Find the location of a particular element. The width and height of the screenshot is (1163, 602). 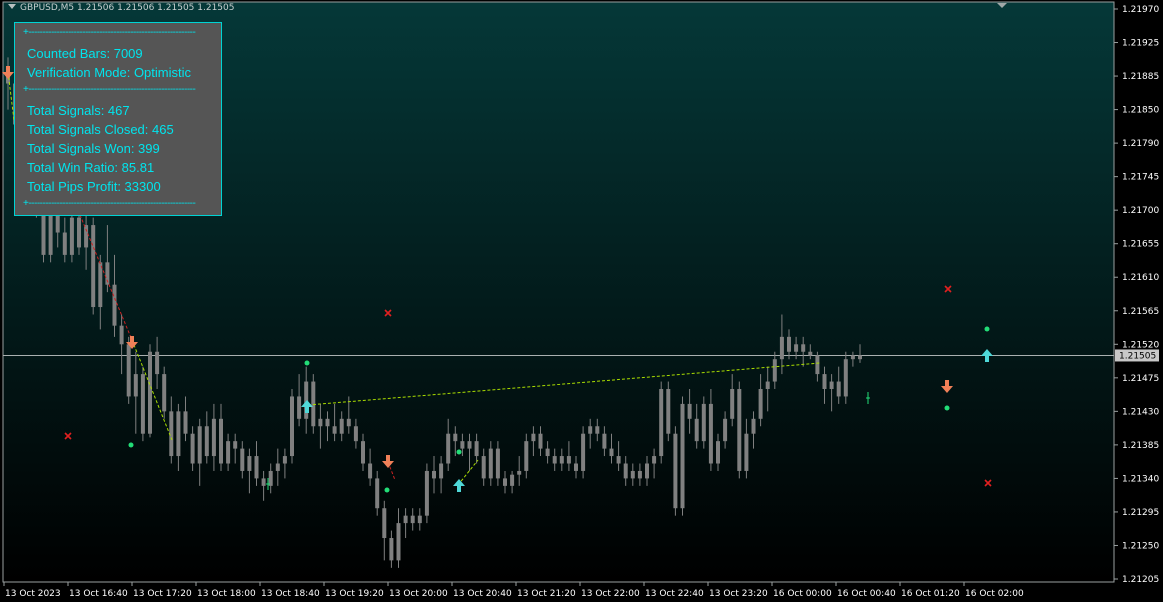

price-tick-label: 1.21610 is located at coordinates (1140, 278).